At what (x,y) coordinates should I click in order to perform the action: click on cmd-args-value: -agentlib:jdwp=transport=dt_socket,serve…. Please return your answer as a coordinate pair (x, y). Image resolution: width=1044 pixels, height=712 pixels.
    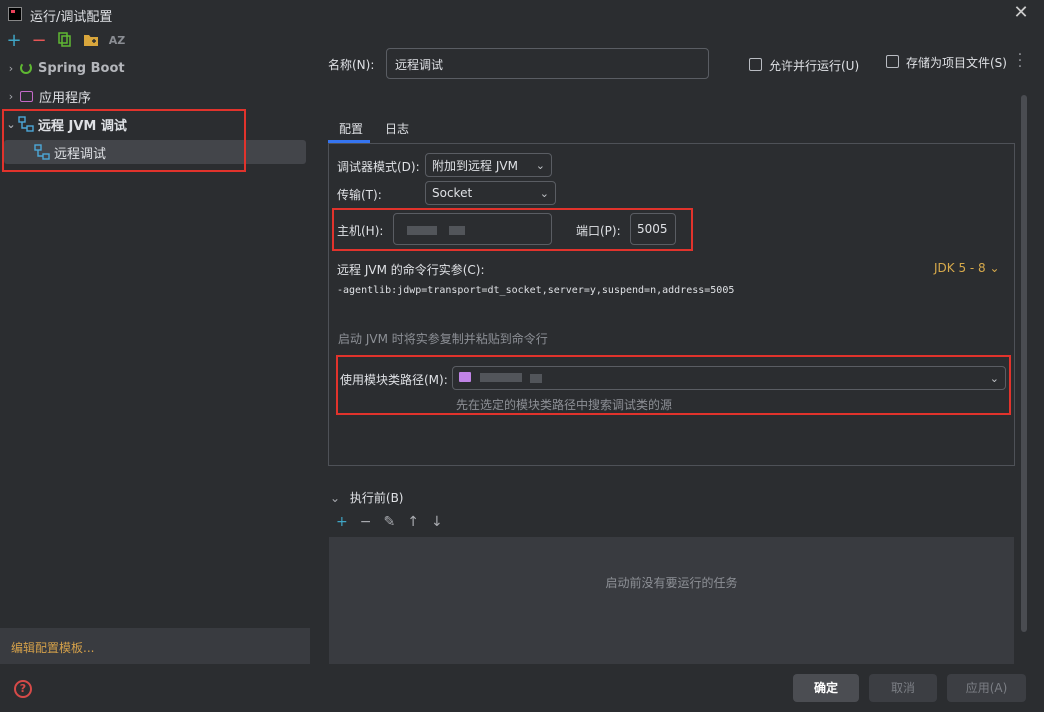
    Looking at the image, I should click on (535, 290).